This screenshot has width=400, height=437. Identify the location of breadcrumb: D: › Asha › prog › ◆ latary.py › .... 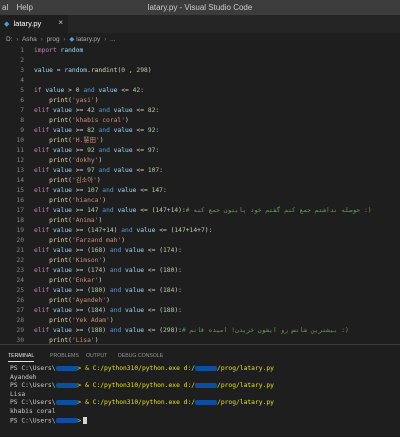
(200, 38).